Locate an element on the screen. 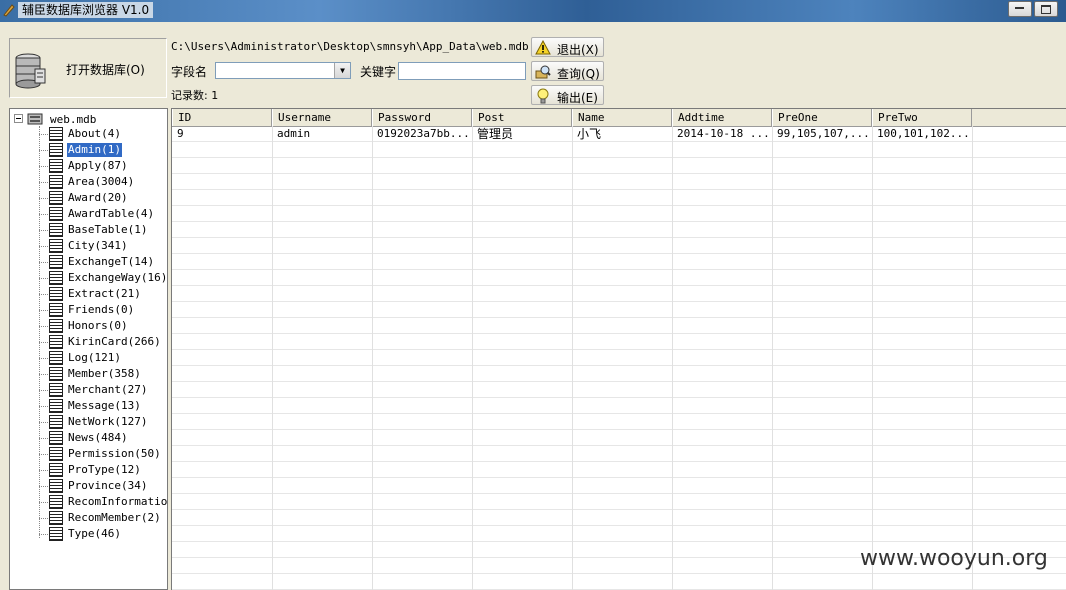 The width and height of the screenshot is (1066, 590). column-header: Password is located at coordinates (422, 117).